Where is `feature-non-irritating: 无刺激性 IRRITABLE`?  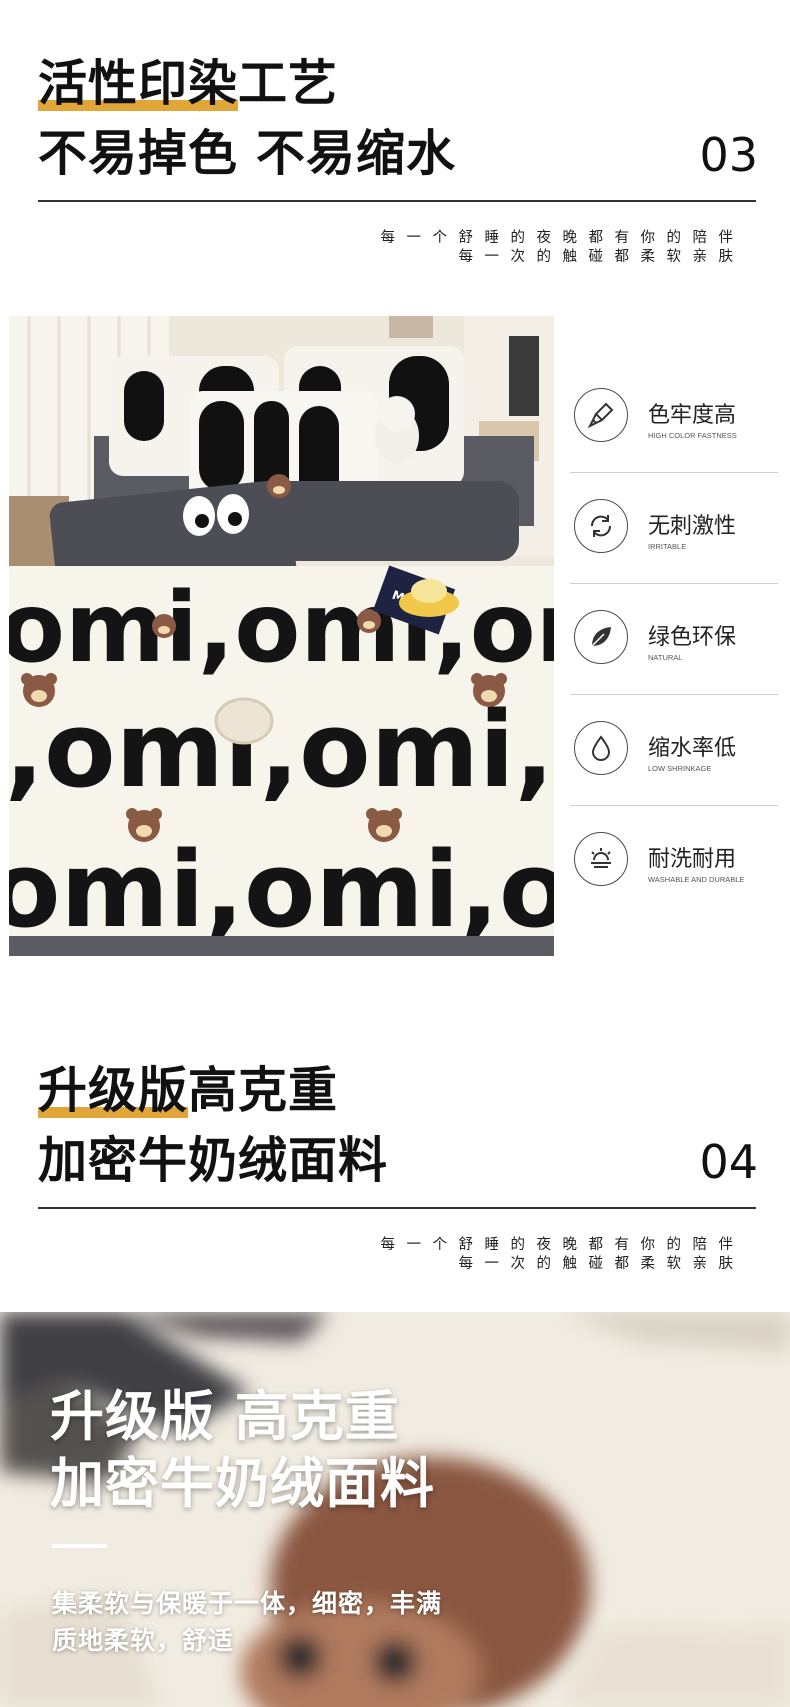
feature-non-irritating: 无刺激性 IRRITABLE is located at coordinates (674, 528).